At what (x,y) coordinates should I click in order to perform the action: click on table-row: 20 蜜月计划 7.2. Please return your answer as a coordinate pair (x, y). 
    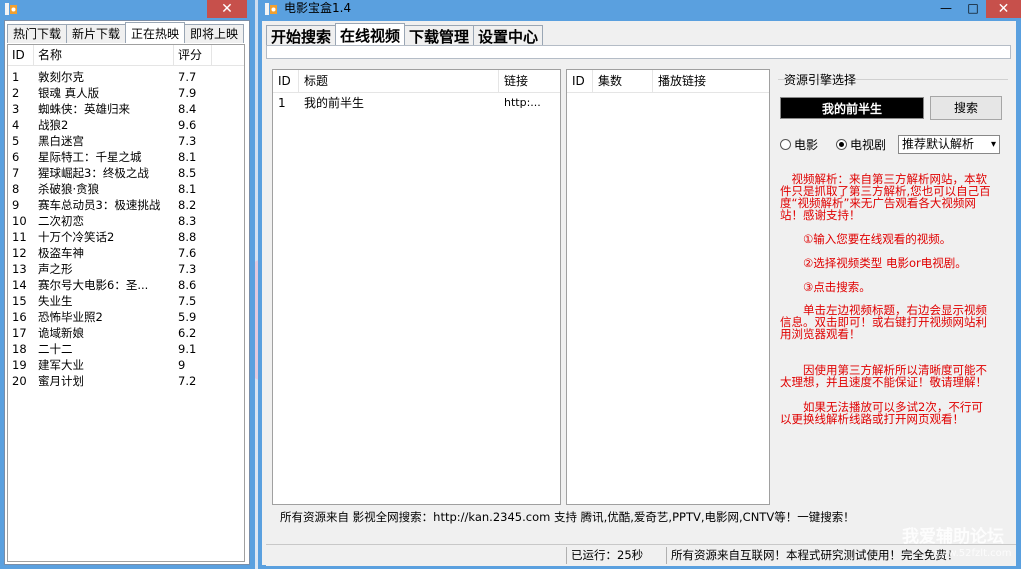
    Looking at the image, I should click on (126, 381).